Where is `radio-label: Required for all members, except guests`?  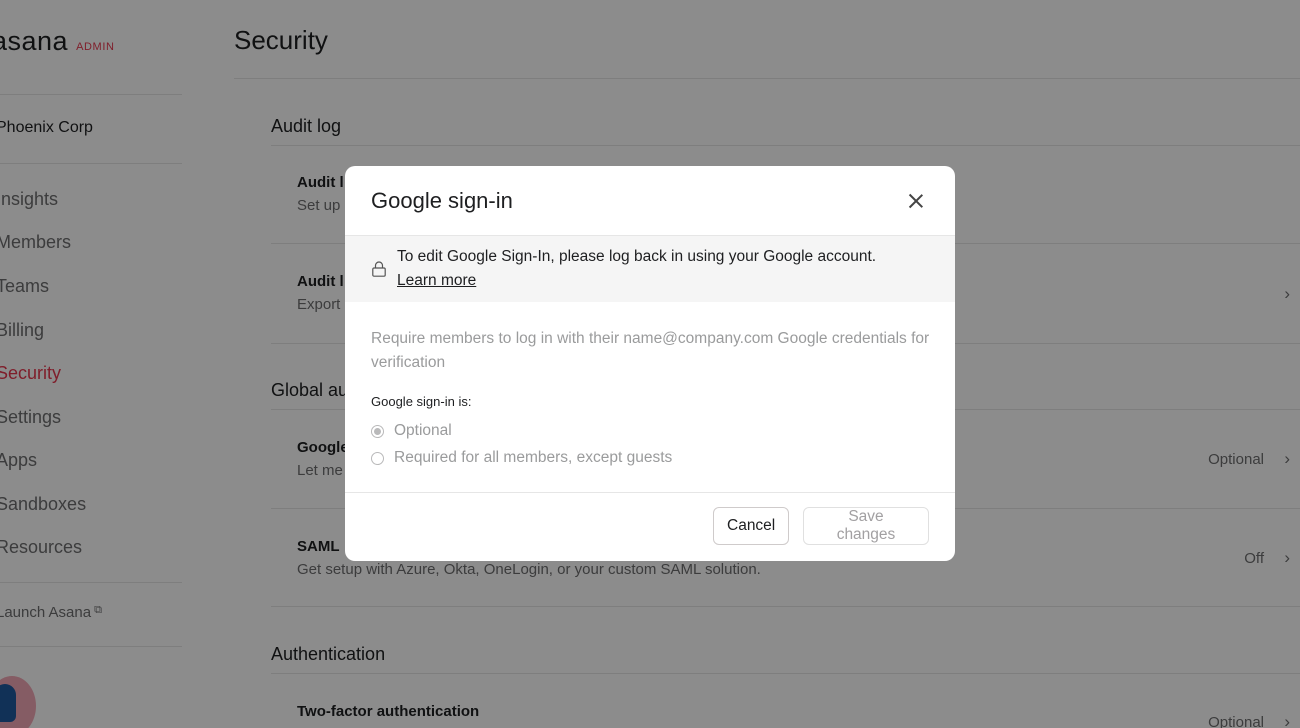 radio-label: Required for all members, except guests is located at coordinates (533, 457).